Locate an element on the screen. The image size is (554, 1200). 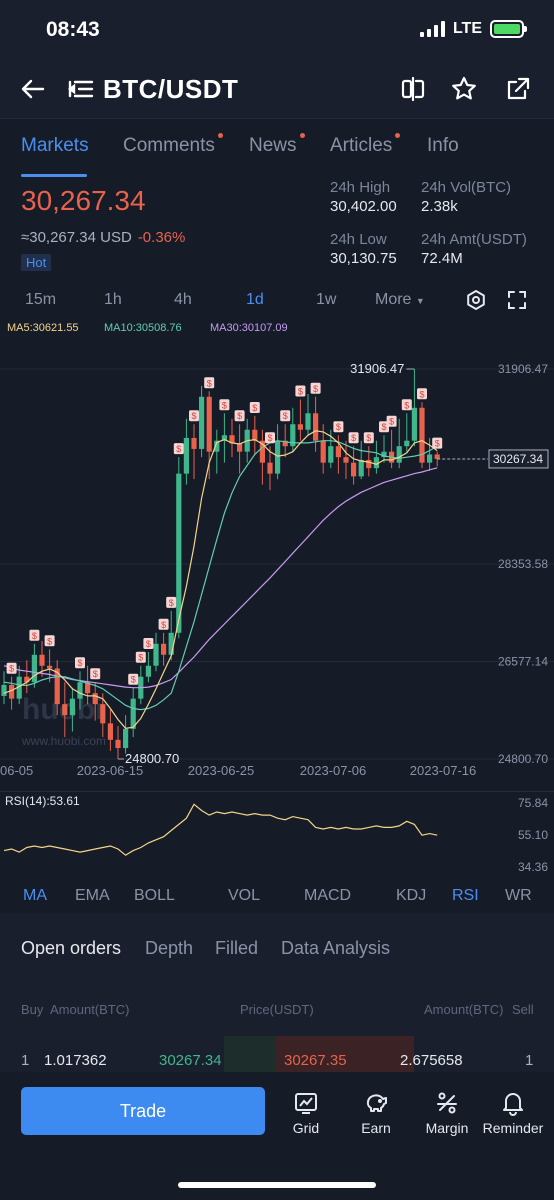
indicator-wr: WR is located at coordinates (518, 896).